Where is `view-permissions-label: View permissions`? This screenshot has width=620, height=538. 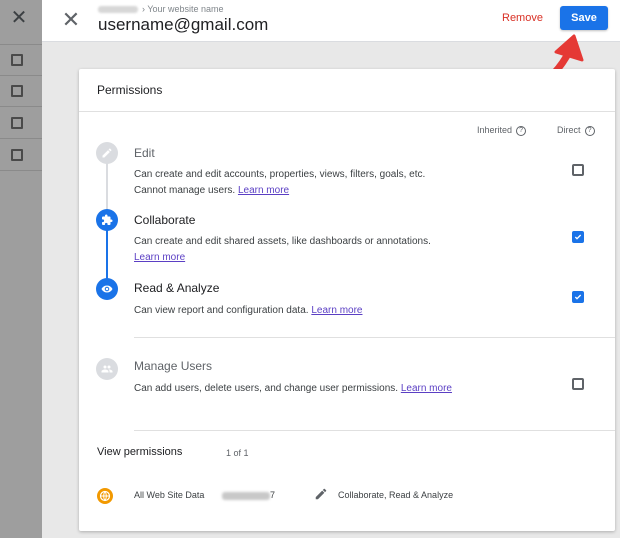
view-permissions-label: View permissions is located at coordinates (140, 452).